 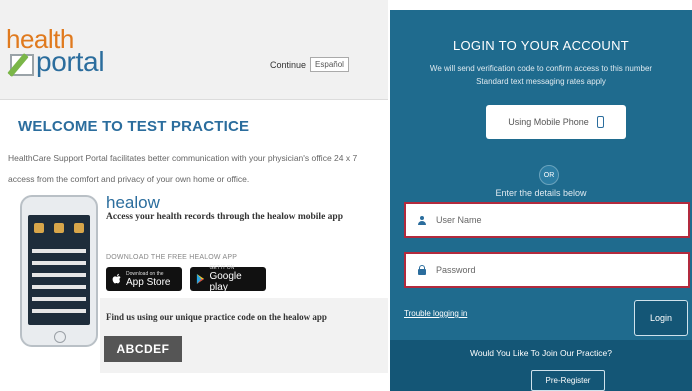 What do you see at coordinates (200, 279) in the screenshot?
I see `google-play-icon` at bounding box center [200, 279].